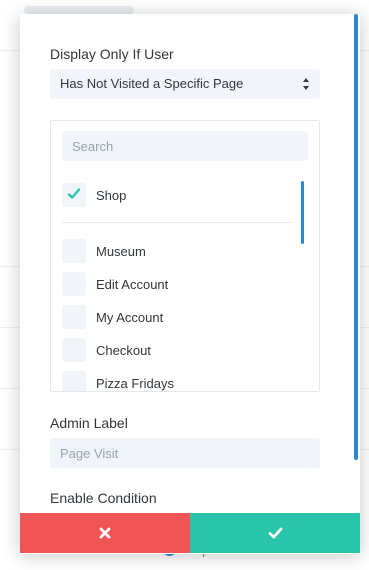  What do you see at coordinates (123, 350) in the screenshot?
I see `list-item-label: Checkout` at bounding box center [123, 350].